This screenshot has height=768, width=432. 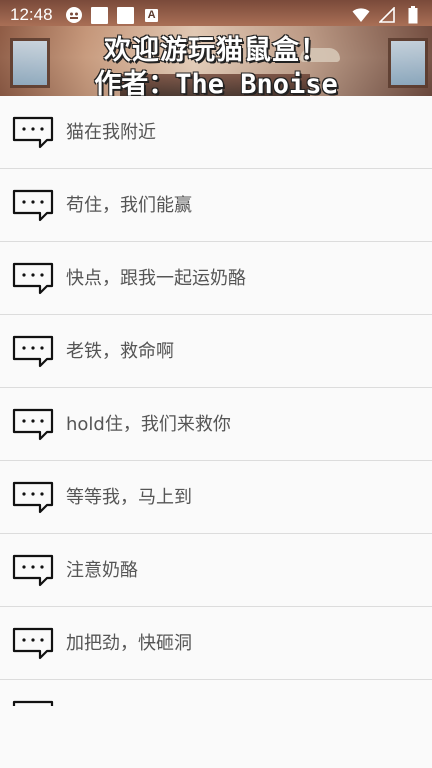 What do you see at coordinates (129, 497) in the screenshot?
I see `list-item-label: 等等我，马上到` at bounding box center [129, 497].